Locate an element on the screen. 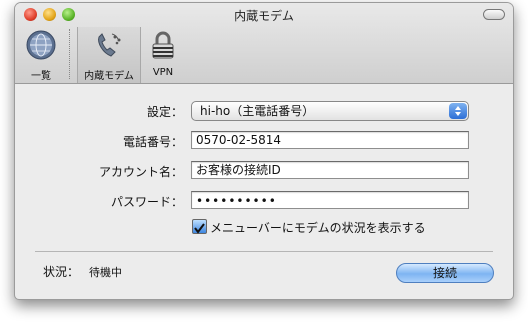 This screenshot has width=528, height=325. window-title: 内蔵モデム is located at coordinates (264, 16).